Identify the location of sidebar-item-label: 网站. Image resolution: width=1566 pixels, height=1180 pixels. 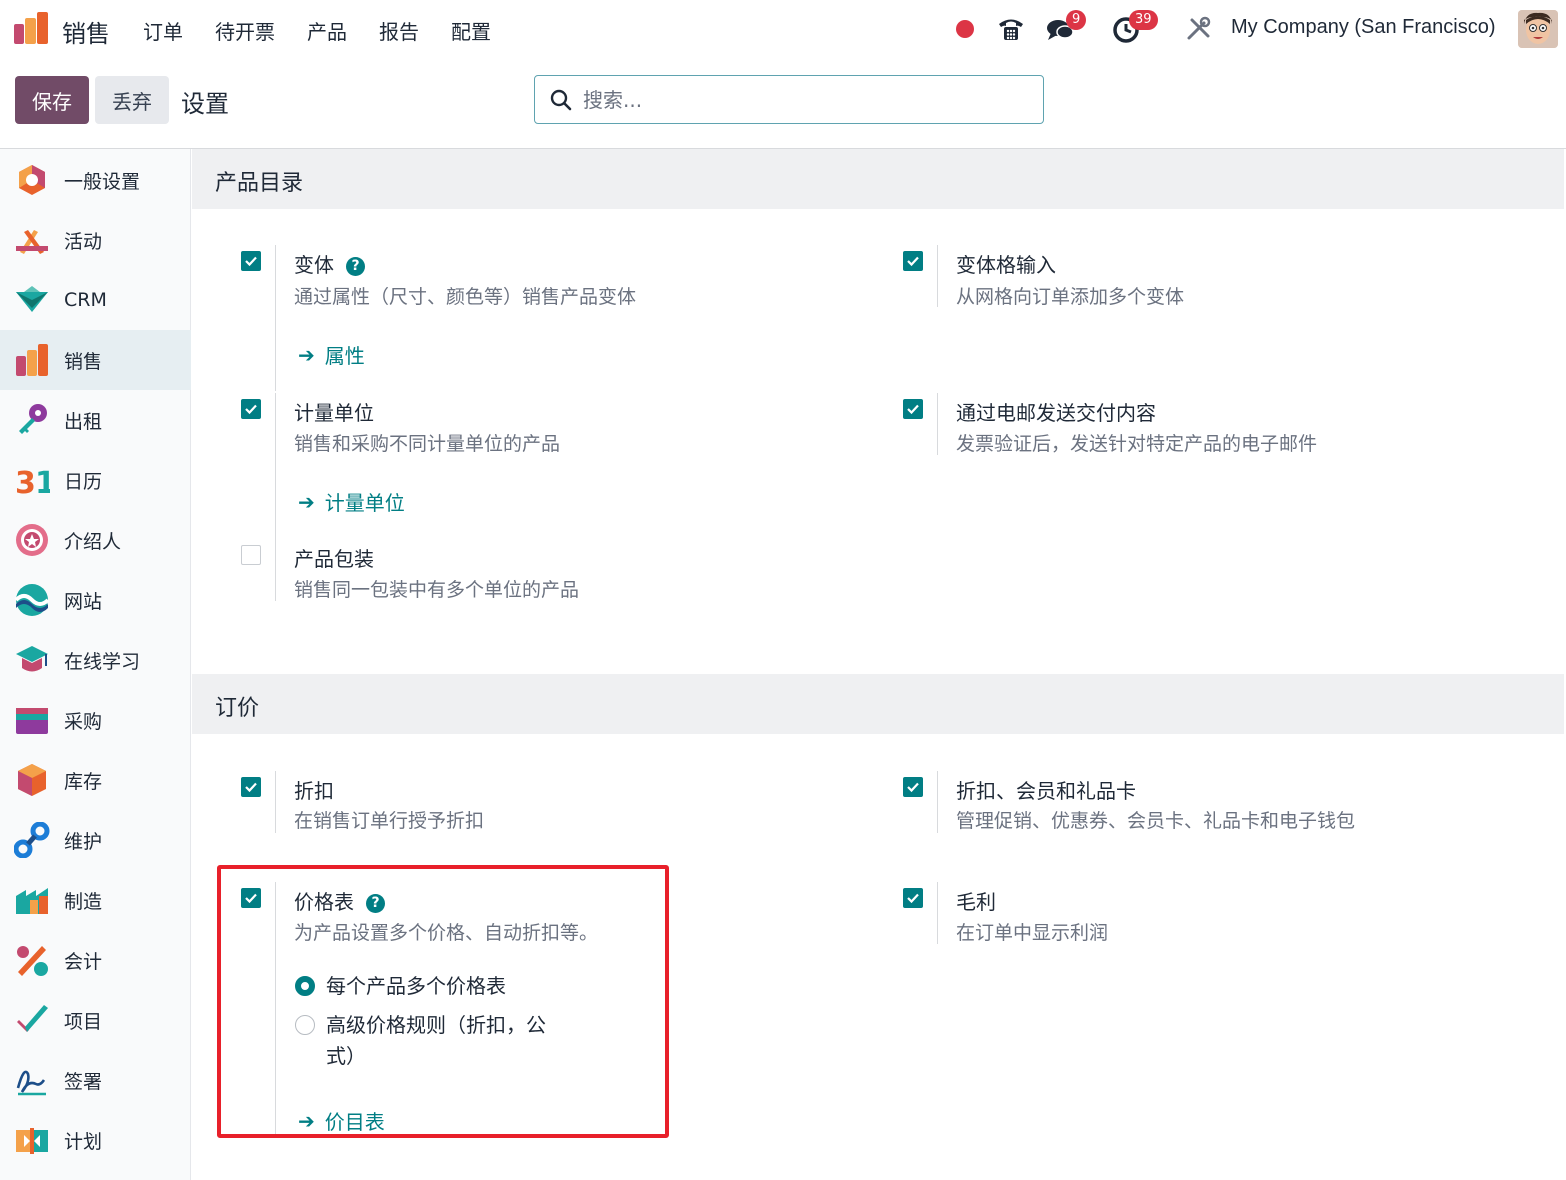
(83, 601).